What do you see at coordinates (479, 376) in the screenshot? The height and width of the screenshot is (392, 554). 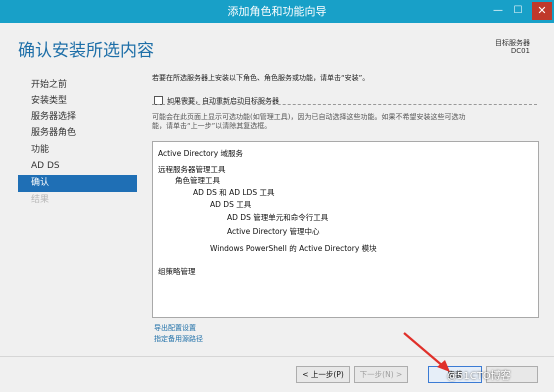 I see `watermark-text: @51CTO博客` at bounding box center [479, 376].